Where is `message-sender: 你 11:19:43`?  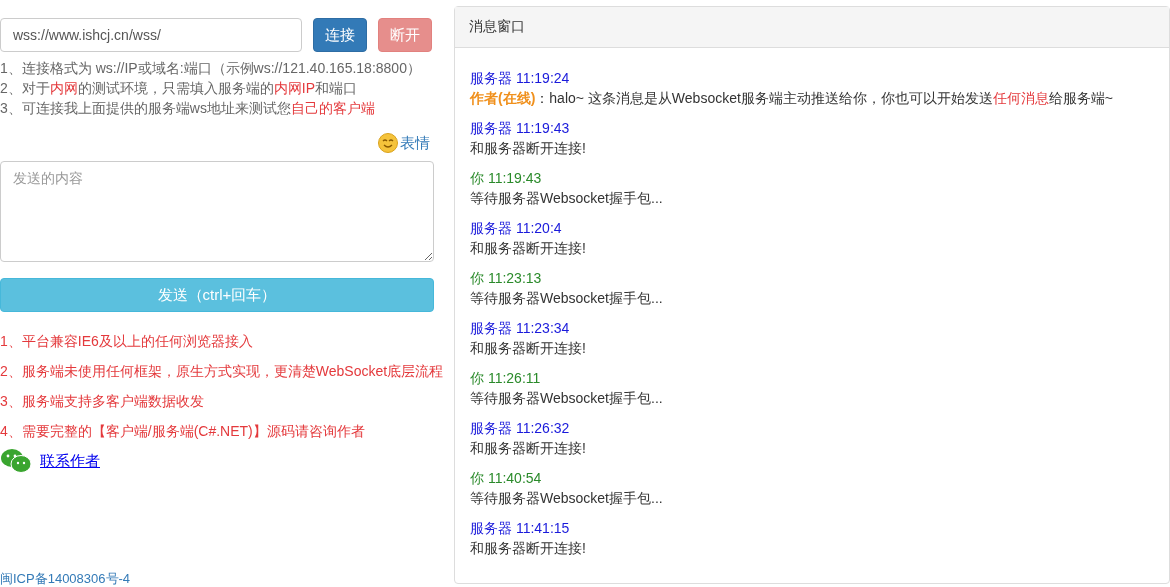
message-sender: 你 11:19:43 is located at coordinates (506, 178).